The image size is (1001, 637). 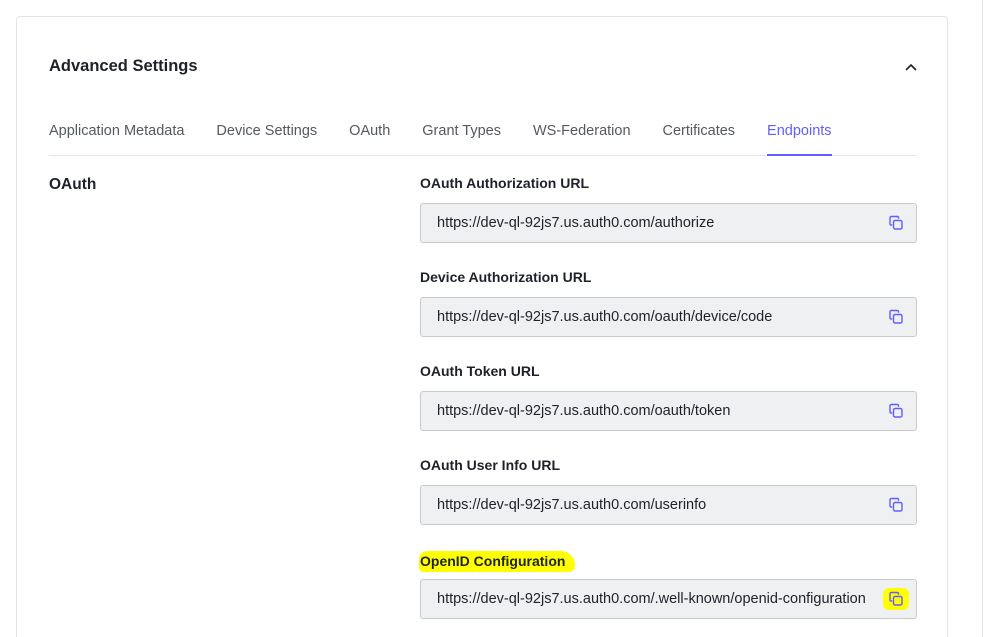 I want to click on tab-application-metadata: Application Metadata, so click(x=116, y=134).